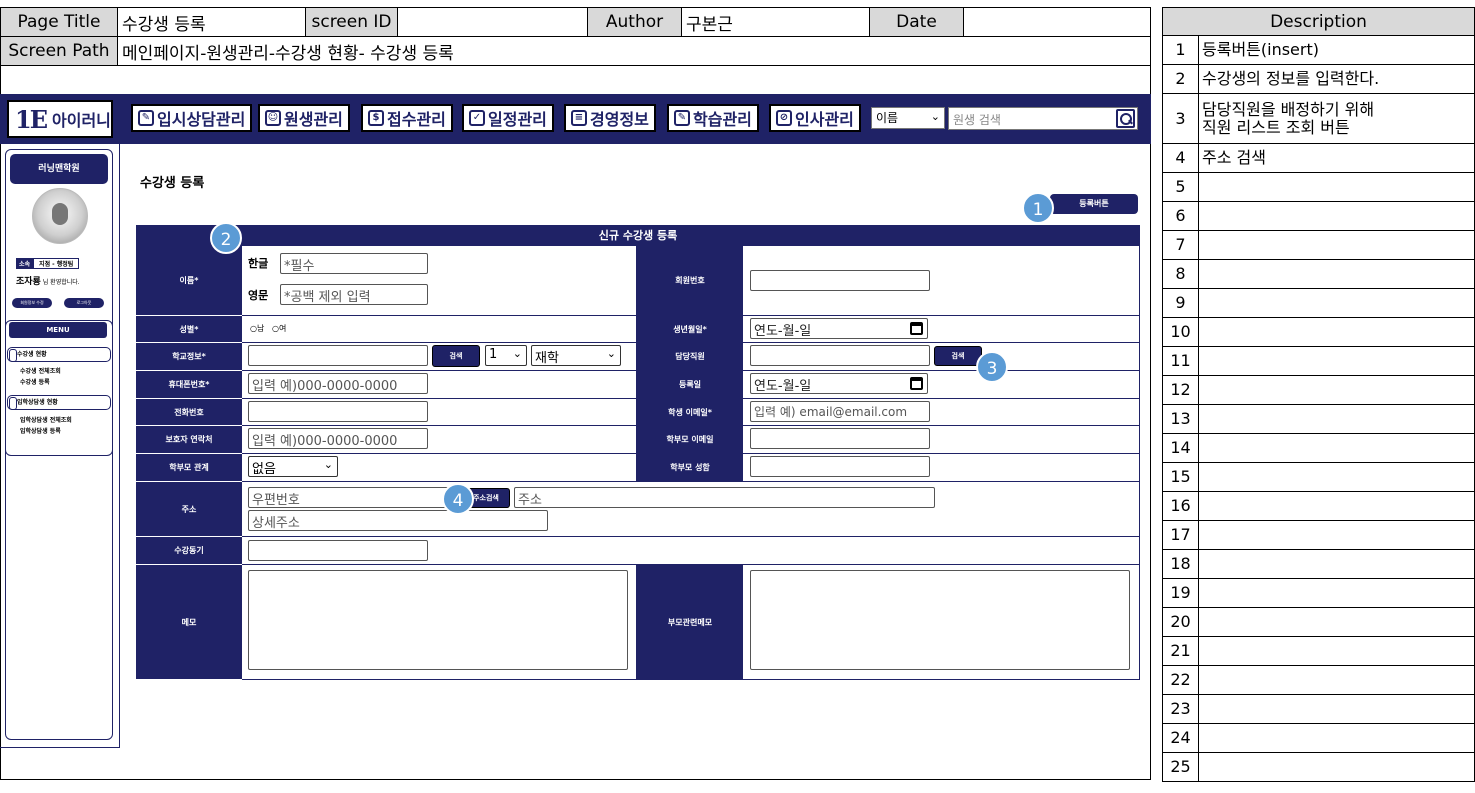  What do you see at coordinates (1043, 118) in the screenshot?
I see `student-search-input: 원생 검색` at bounding box center [1043, 118].